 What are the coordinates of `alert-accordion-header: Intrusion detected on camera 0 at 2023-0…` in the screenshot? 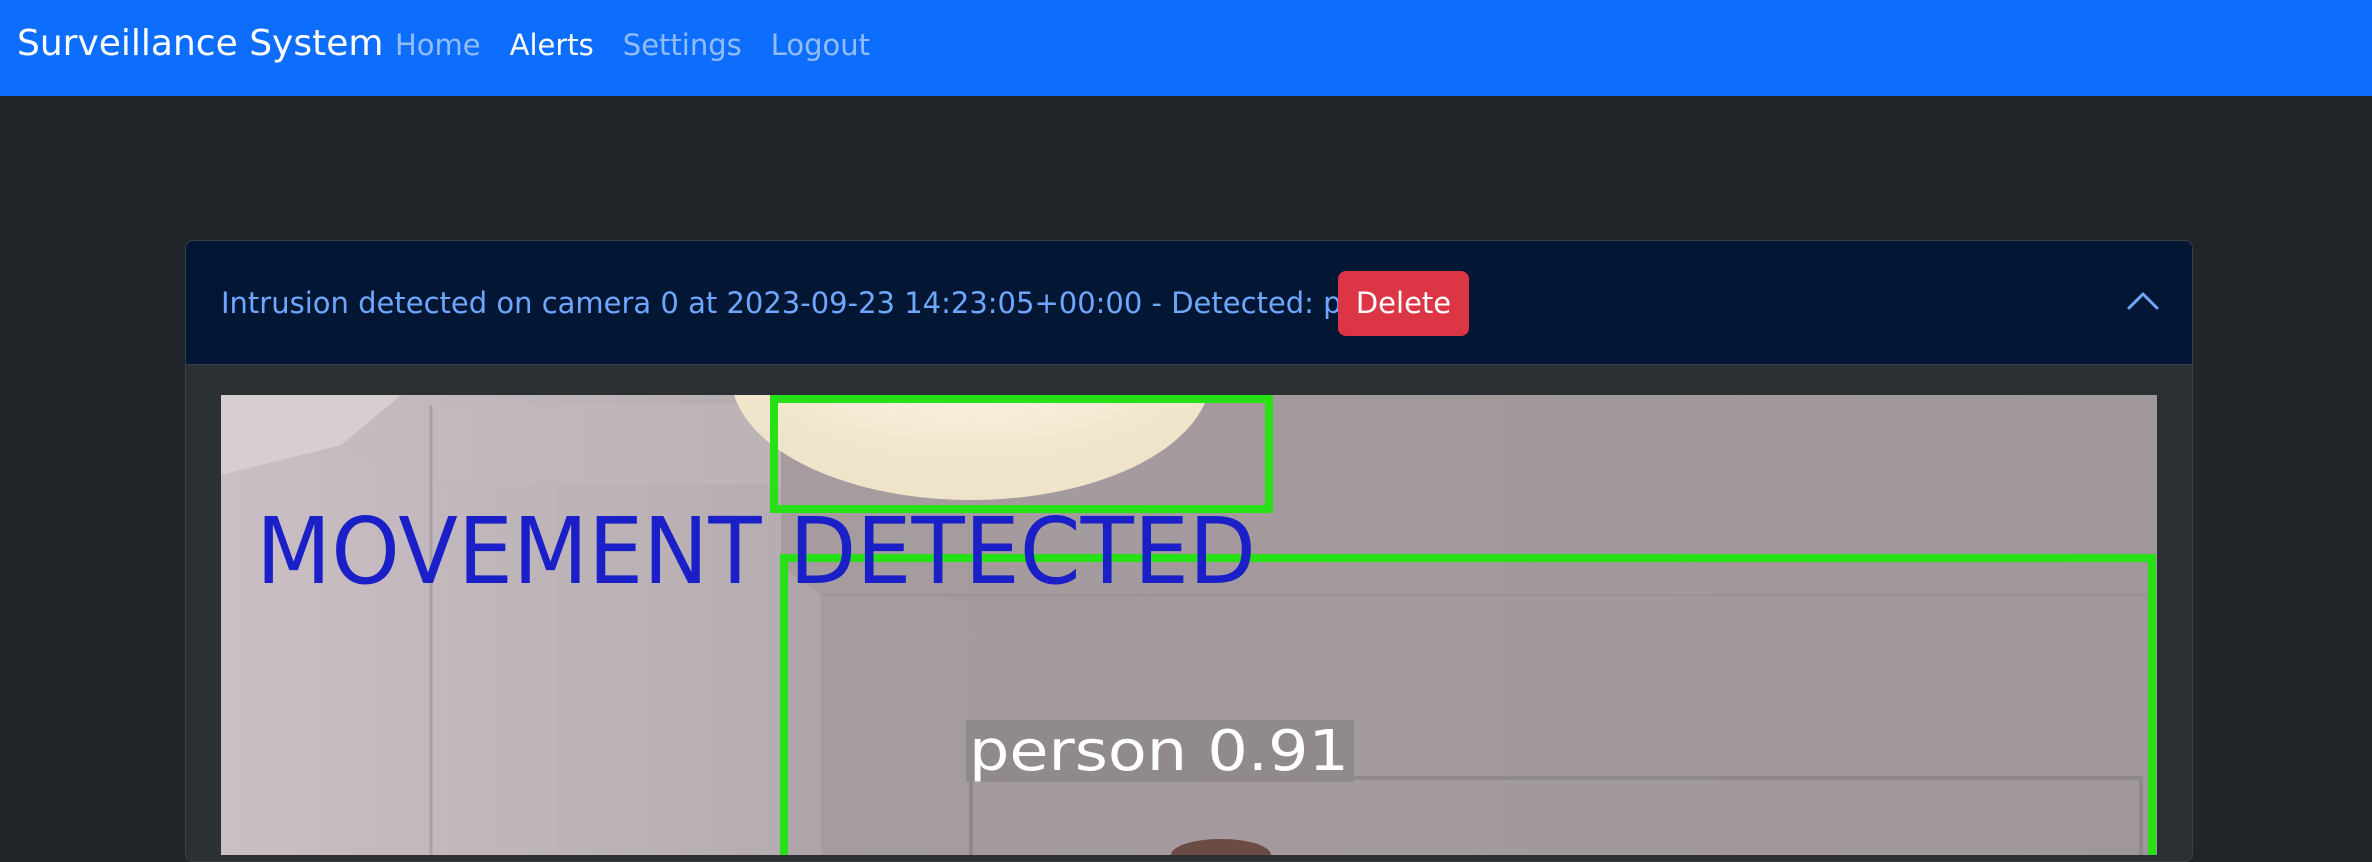 It's located at (1189, 303).